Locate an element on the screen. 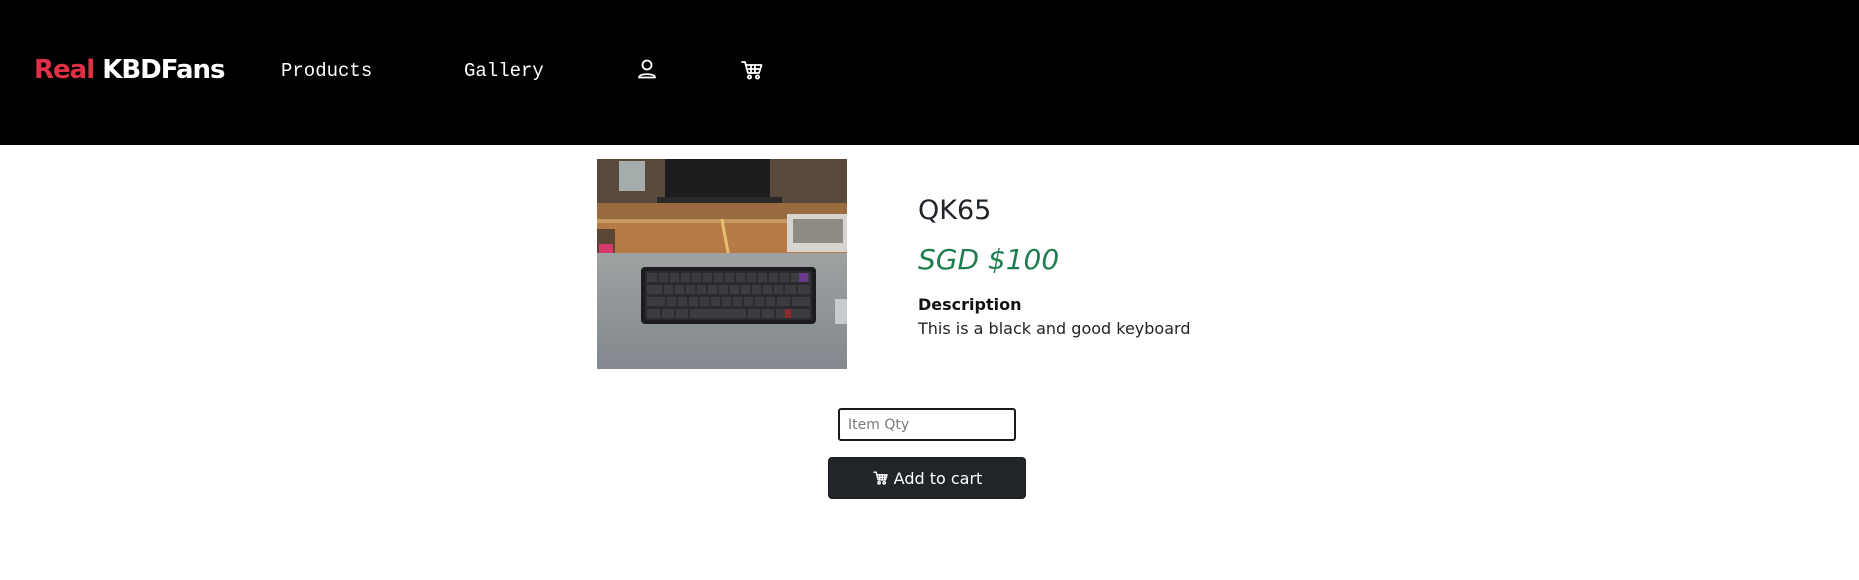  item-qty-input is located at coordinates (927, 424).